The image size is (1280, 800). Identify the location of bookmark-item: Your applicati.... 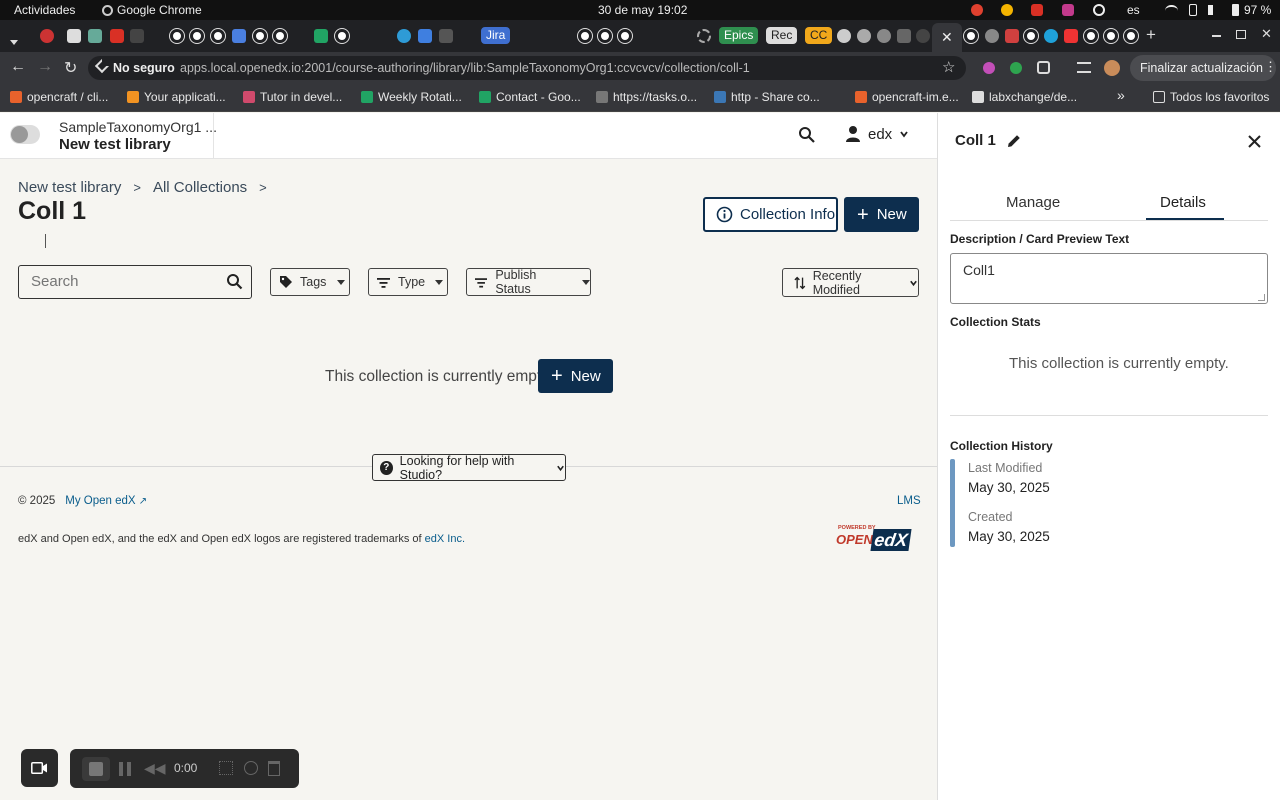
(176, 97).